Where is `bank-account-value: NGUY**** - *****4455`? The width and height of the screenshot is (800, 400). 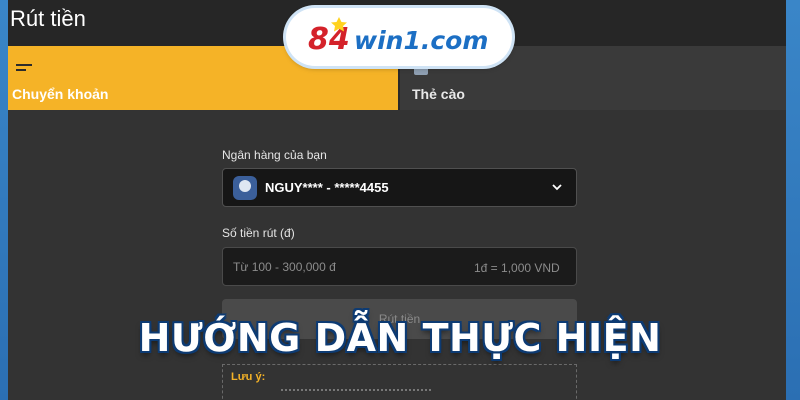
bank-account-value: NGUY**** - *****4455 is located at coordinates (327, 187).